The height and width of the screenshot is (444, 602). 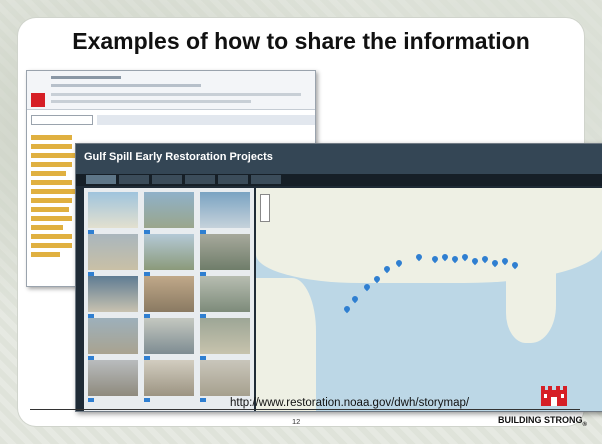 I want to click on portal-nav-line, so click(x=126, y=85).